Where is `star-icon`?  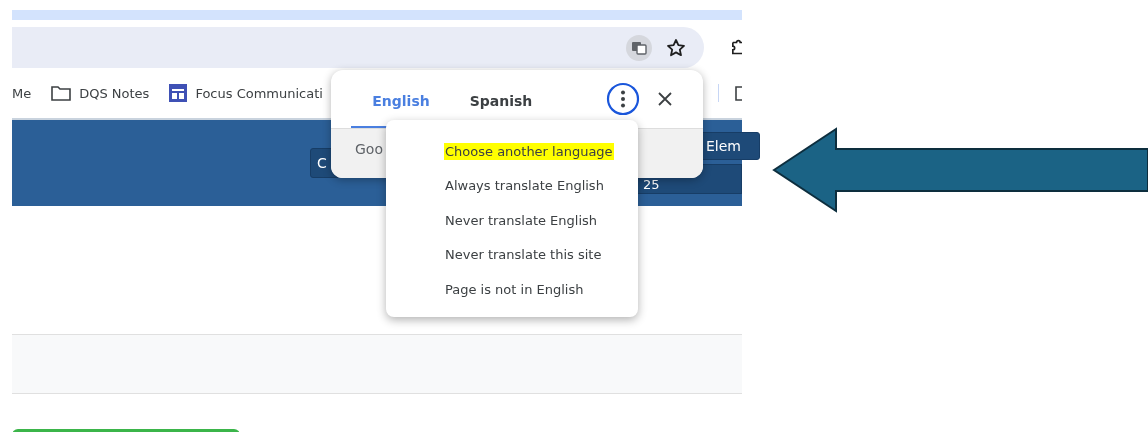
star-icon is located at coordinates (676, 47).